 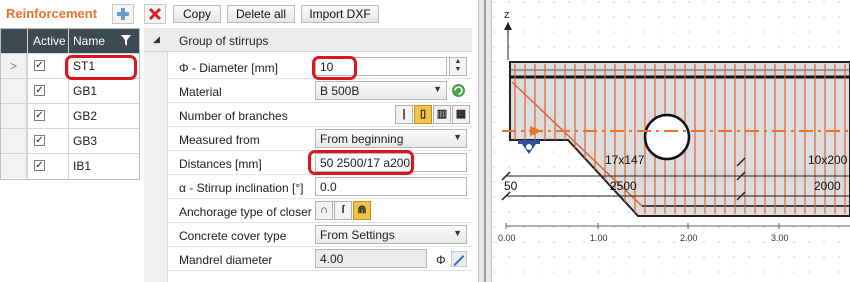 I want to click on row-selector: >, so click(x=14, y=66).